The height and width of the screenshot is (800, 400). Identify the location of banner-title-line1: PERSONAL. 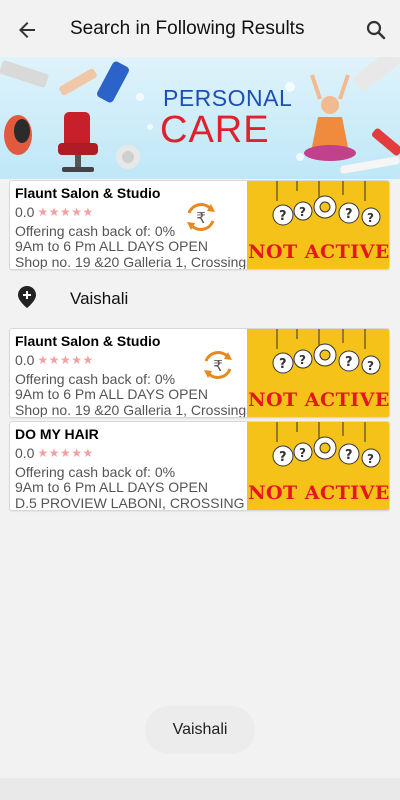
(228, 98).